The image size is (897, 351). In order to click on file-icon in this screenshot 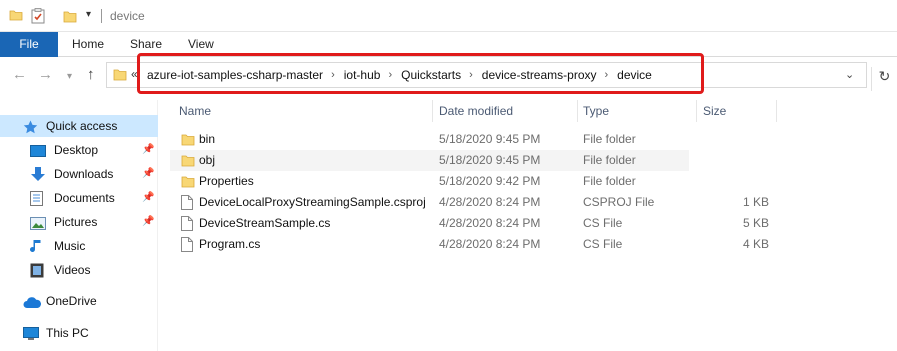, I will do `click(187, 248)`.